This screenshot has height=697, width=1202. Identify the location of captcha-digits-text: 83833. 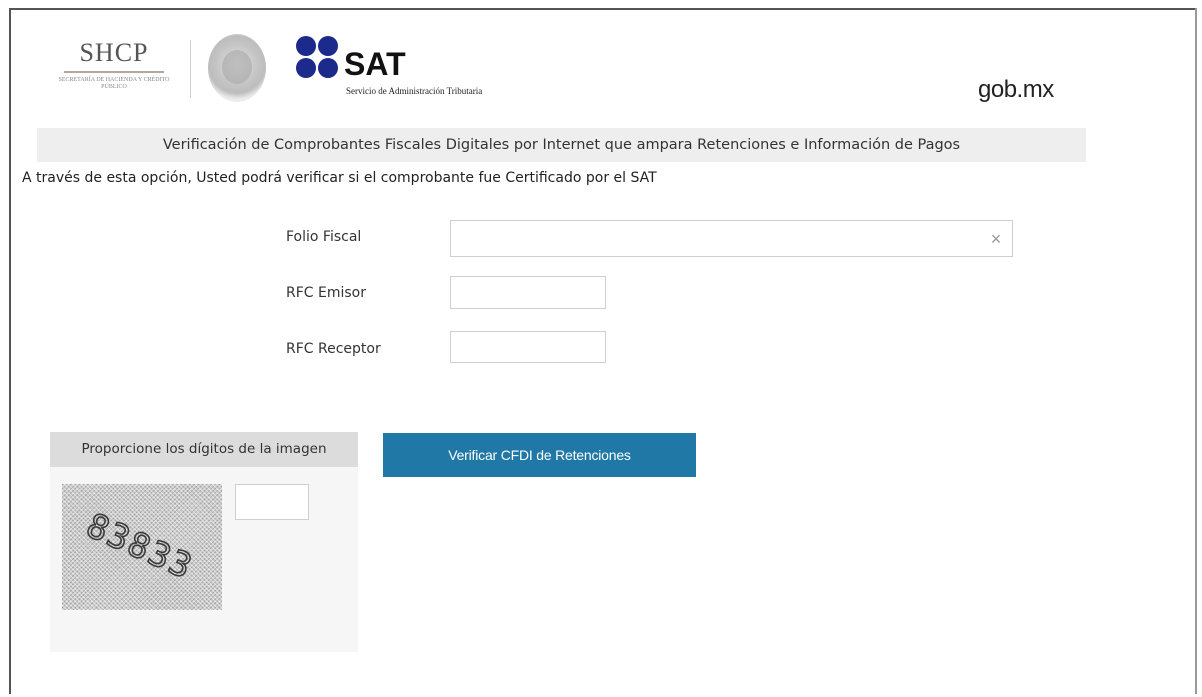
(139, 547).